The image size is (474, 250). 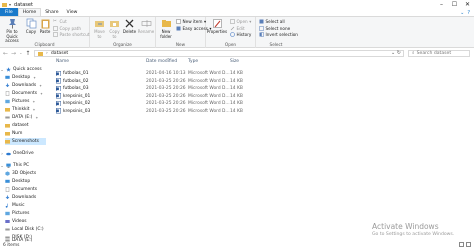 I want to click on select-none-icon, so click(x=261, y=28).